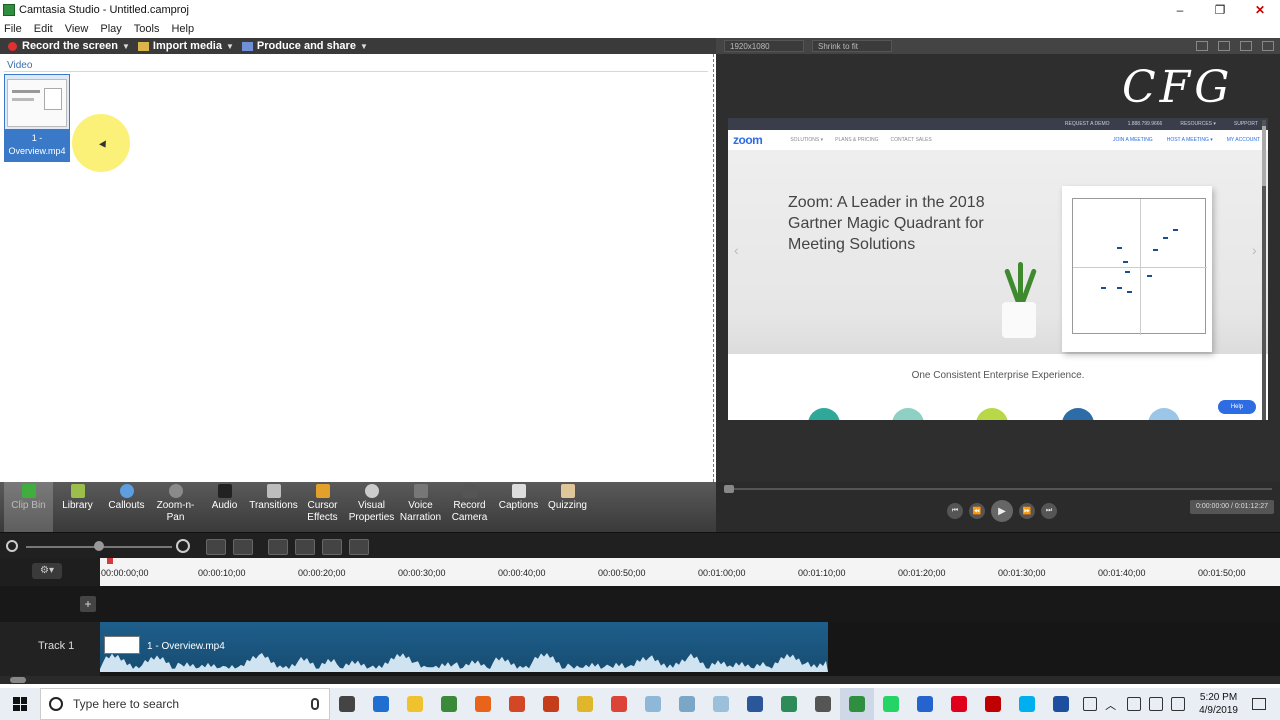  What do you see at coordinates (852, 46) in the screenshot?
I see `zoom-dropdown: Shrink to fit` at bounding box center [852, 46].